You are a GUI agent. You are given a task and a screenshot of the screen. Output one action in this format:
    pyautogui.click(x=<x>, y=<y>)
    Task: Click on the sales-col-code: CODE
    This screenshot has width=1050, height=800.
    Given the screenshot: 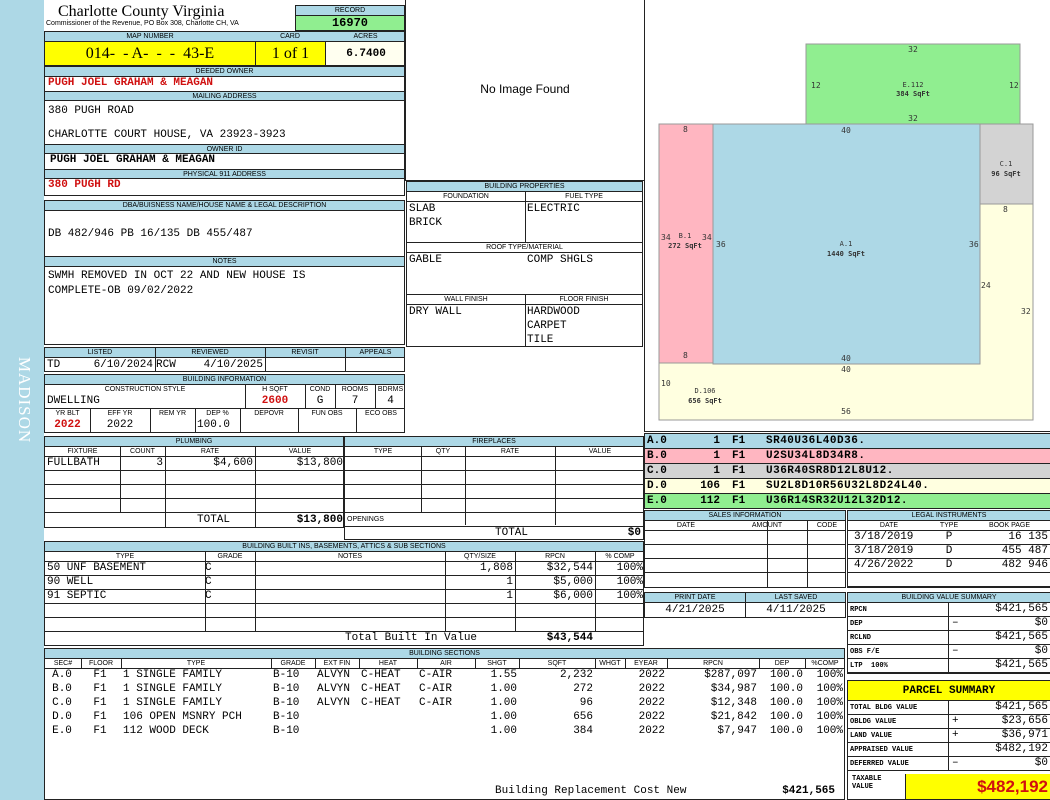 What is the action you would take?
    pyautogui.click(x=827, y=525)
    